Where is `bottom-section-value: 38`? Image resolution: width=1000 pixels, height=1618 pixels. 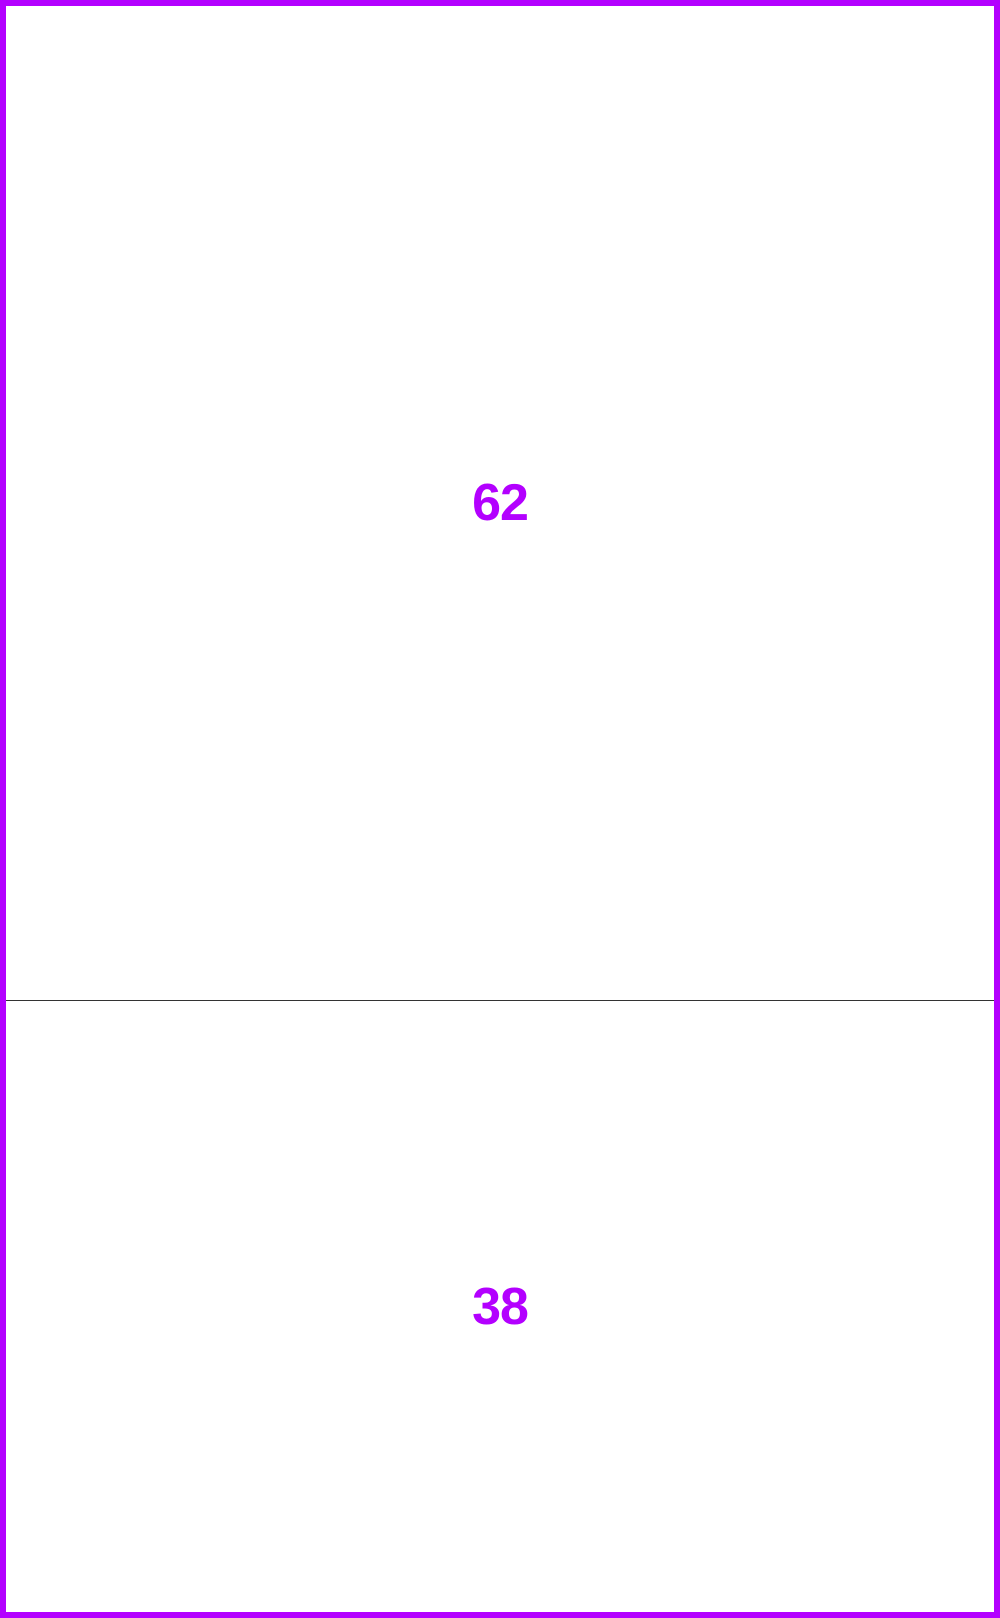 bottom-section-value: 38 is located at coordinates (500, 1306).